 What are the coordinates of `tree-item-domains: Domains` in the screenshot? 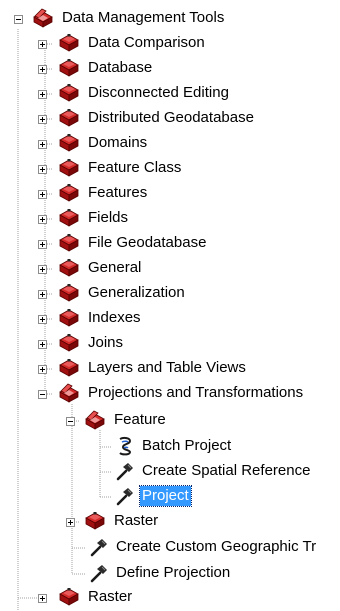 It's located at (117, 143).